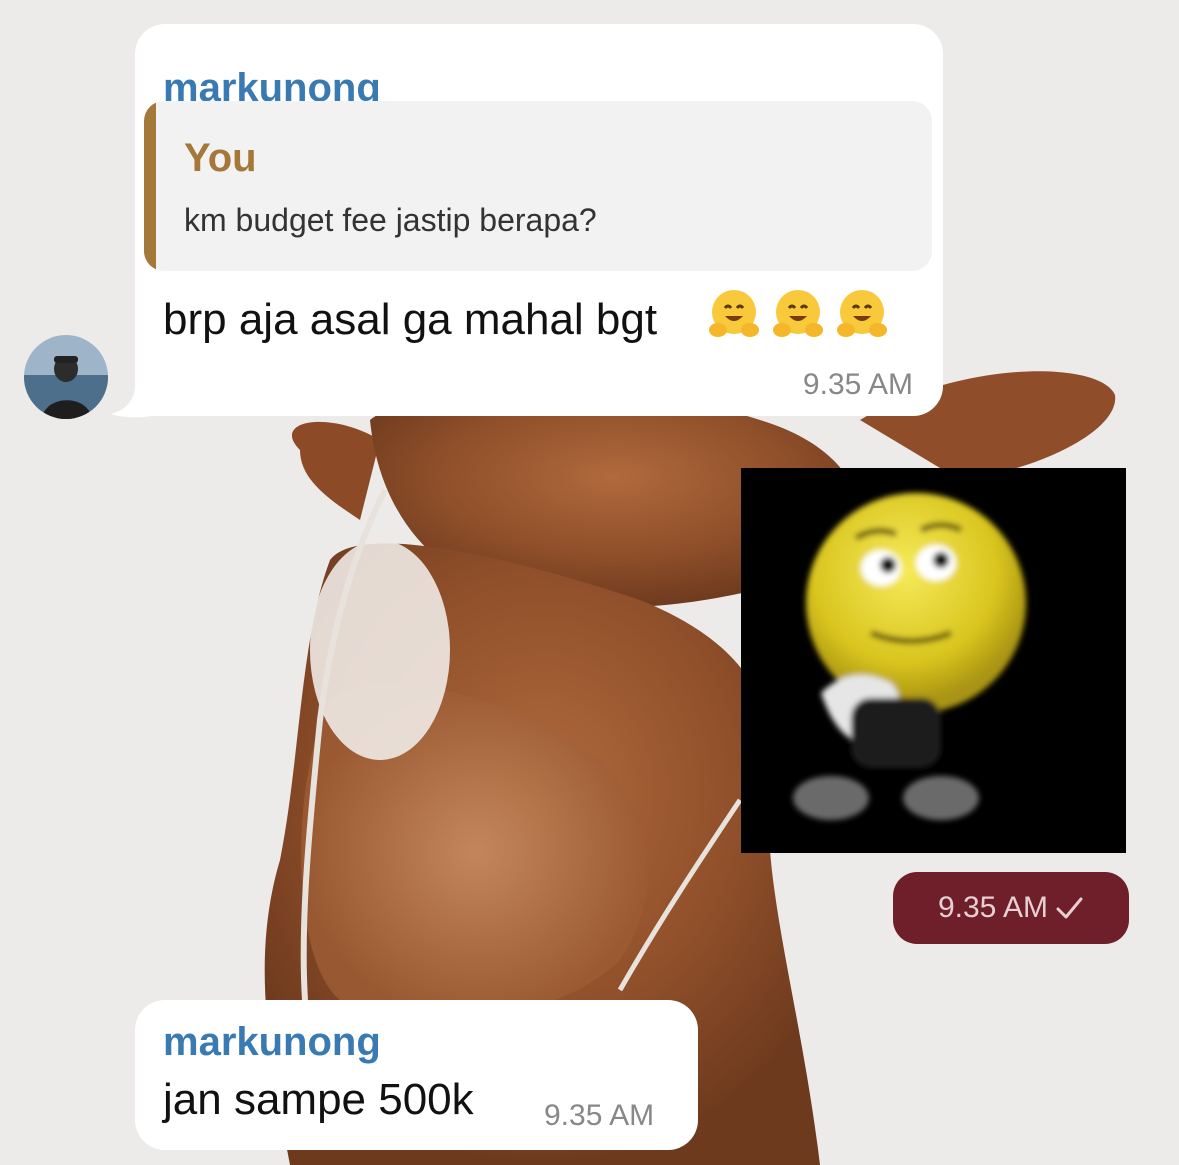 Image resolution: width=1179 pixels, height=1165 pixels. Describe the element at coordinates (909, 656) in the screenshot. I see `thinking-emoji-sticker-icon` at that location.